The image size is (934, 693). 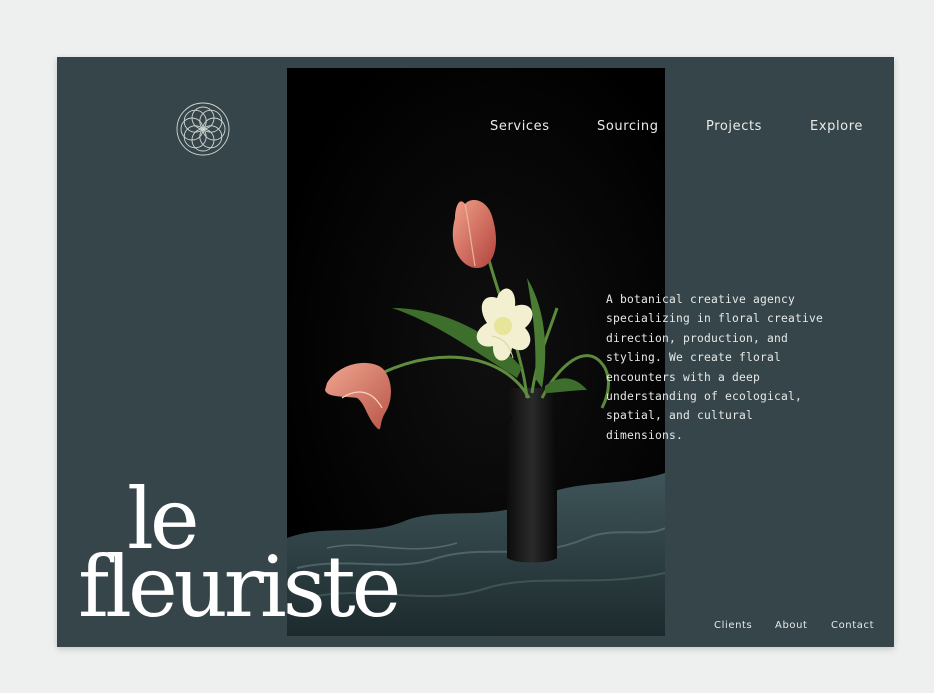 I want to click on footer-link-contact: Contact, so click(x=852, y=625).